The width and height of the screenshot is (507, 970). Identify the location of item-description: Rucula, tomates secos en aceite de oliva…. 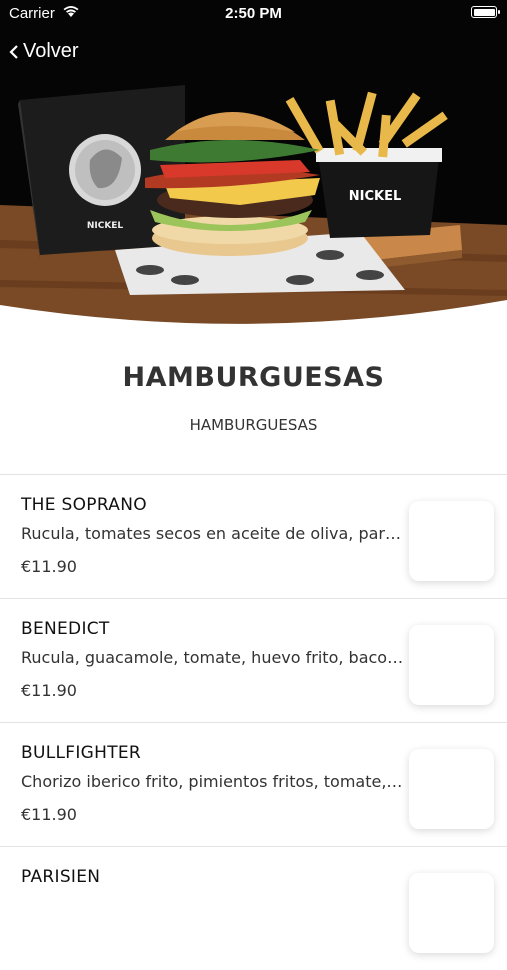
(211, 533).